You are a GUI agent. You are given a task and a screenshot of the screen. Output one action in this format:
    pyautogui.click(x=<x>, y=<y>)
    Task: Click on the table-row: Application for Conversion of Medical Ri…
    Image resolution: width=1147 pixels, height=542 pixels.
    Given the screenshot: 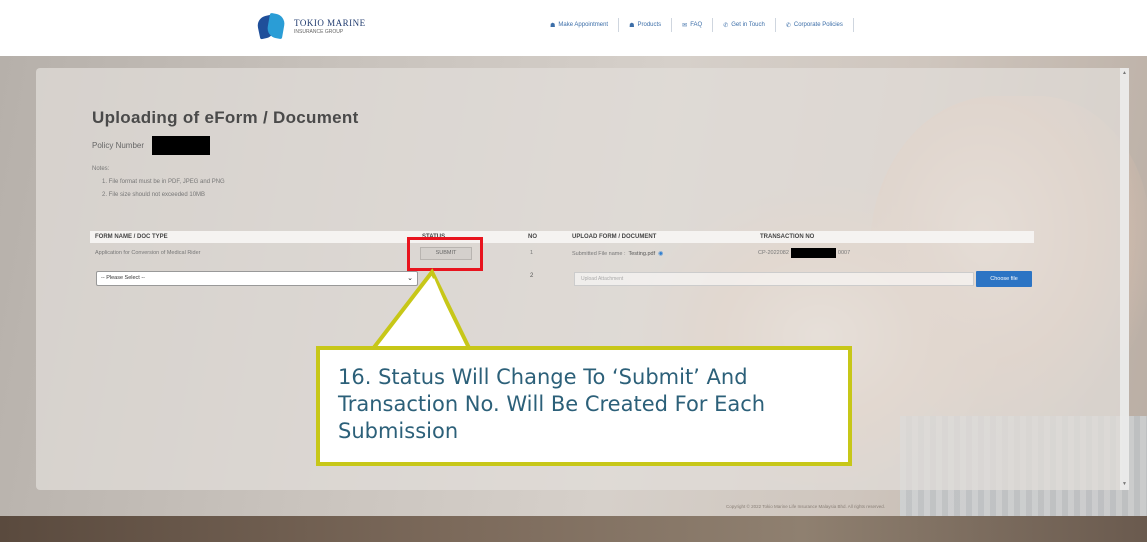 What is the action you would take?
    pyautogui.click(x=562, y=253)
    